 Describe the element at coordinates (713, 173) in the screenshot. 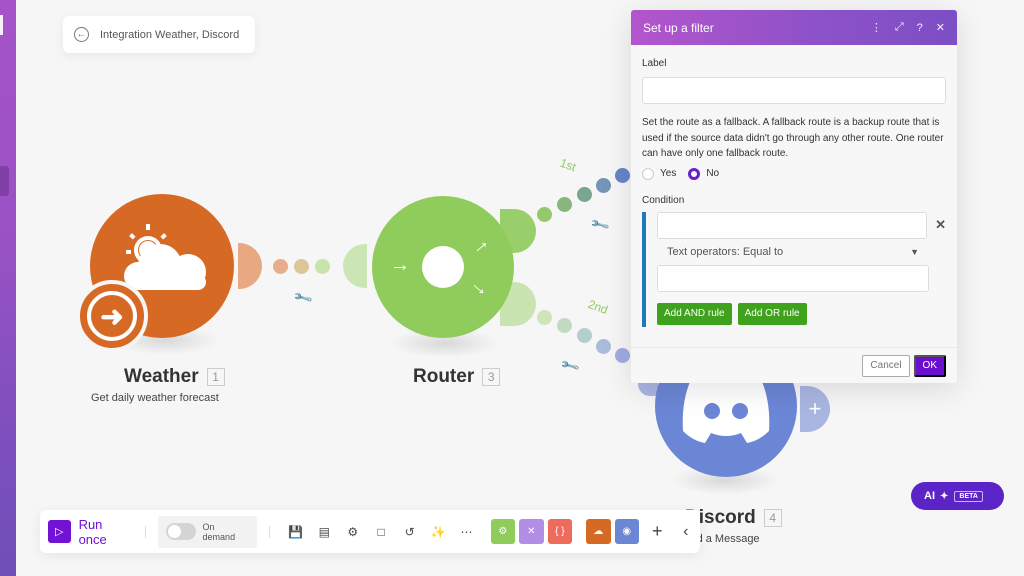

I see `fallback-no-label: No` at that location.